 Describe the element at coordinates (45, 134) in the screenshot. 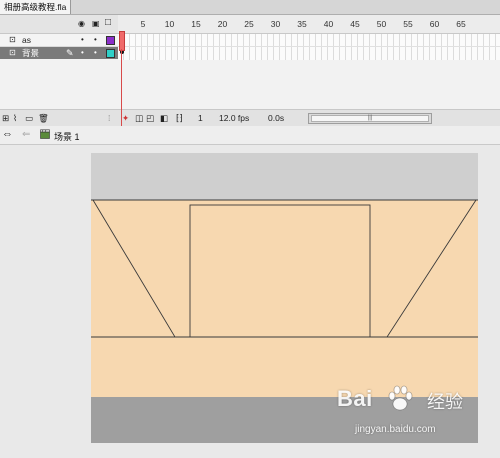

I see `scene-clapper-icon` at that location.